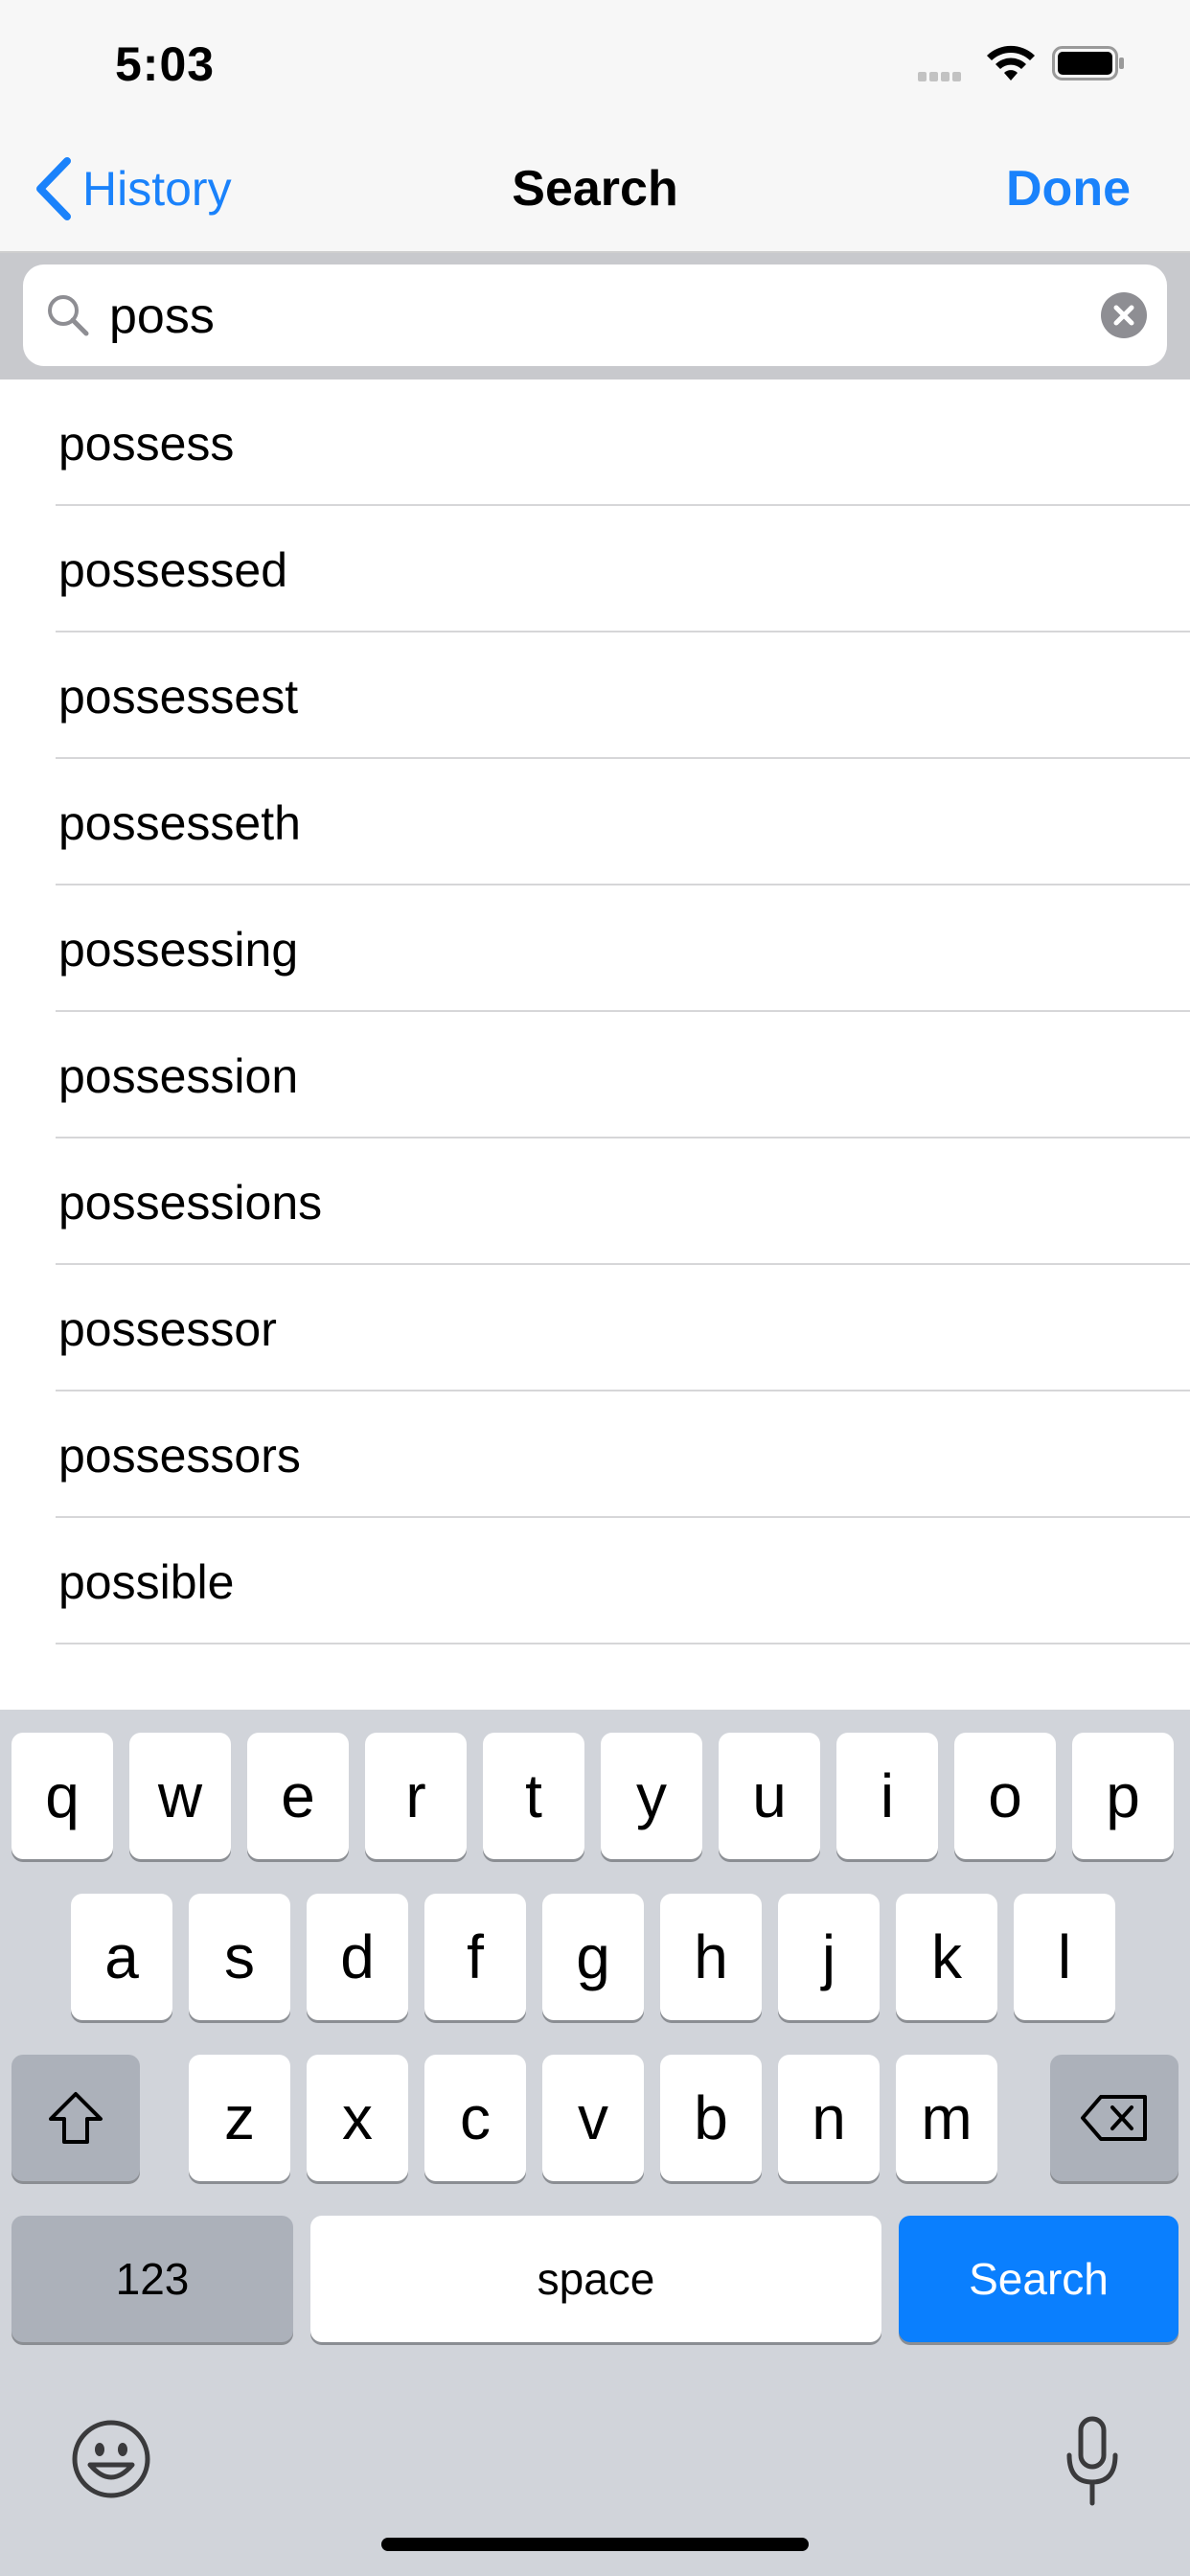 The width and height of the screenshot is (1190, 2576). Describe the element at coordinates (167, 1329) in the screenshot. I see `list-item-label: possessor` at that location.